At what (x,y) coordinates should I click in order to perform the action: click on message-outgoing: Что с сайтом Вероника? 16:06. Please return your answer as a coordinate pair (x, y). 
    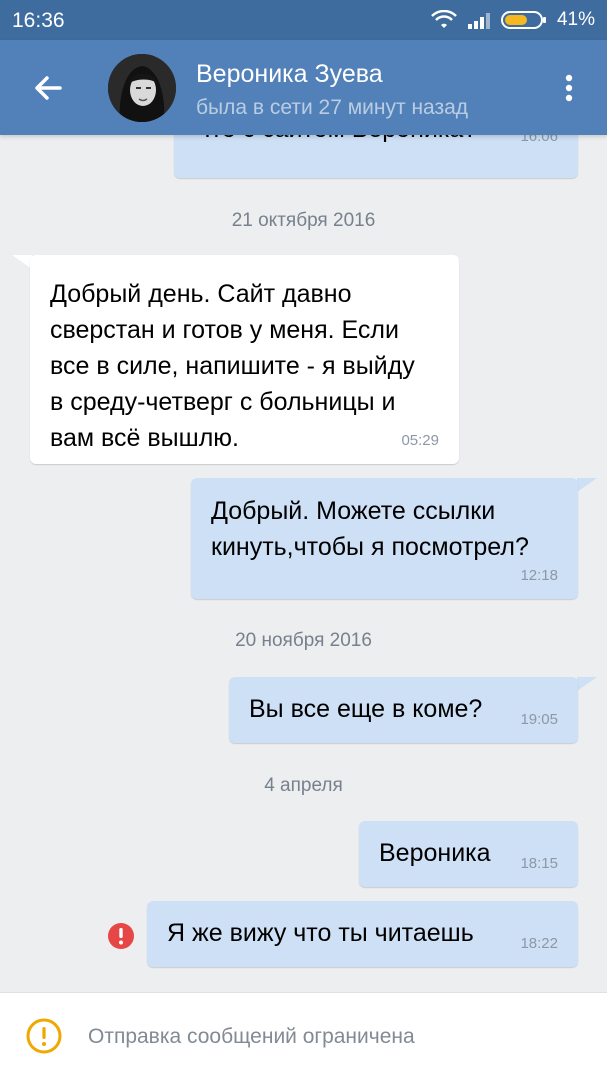
    Looking at the image, I should click on (376, 156).